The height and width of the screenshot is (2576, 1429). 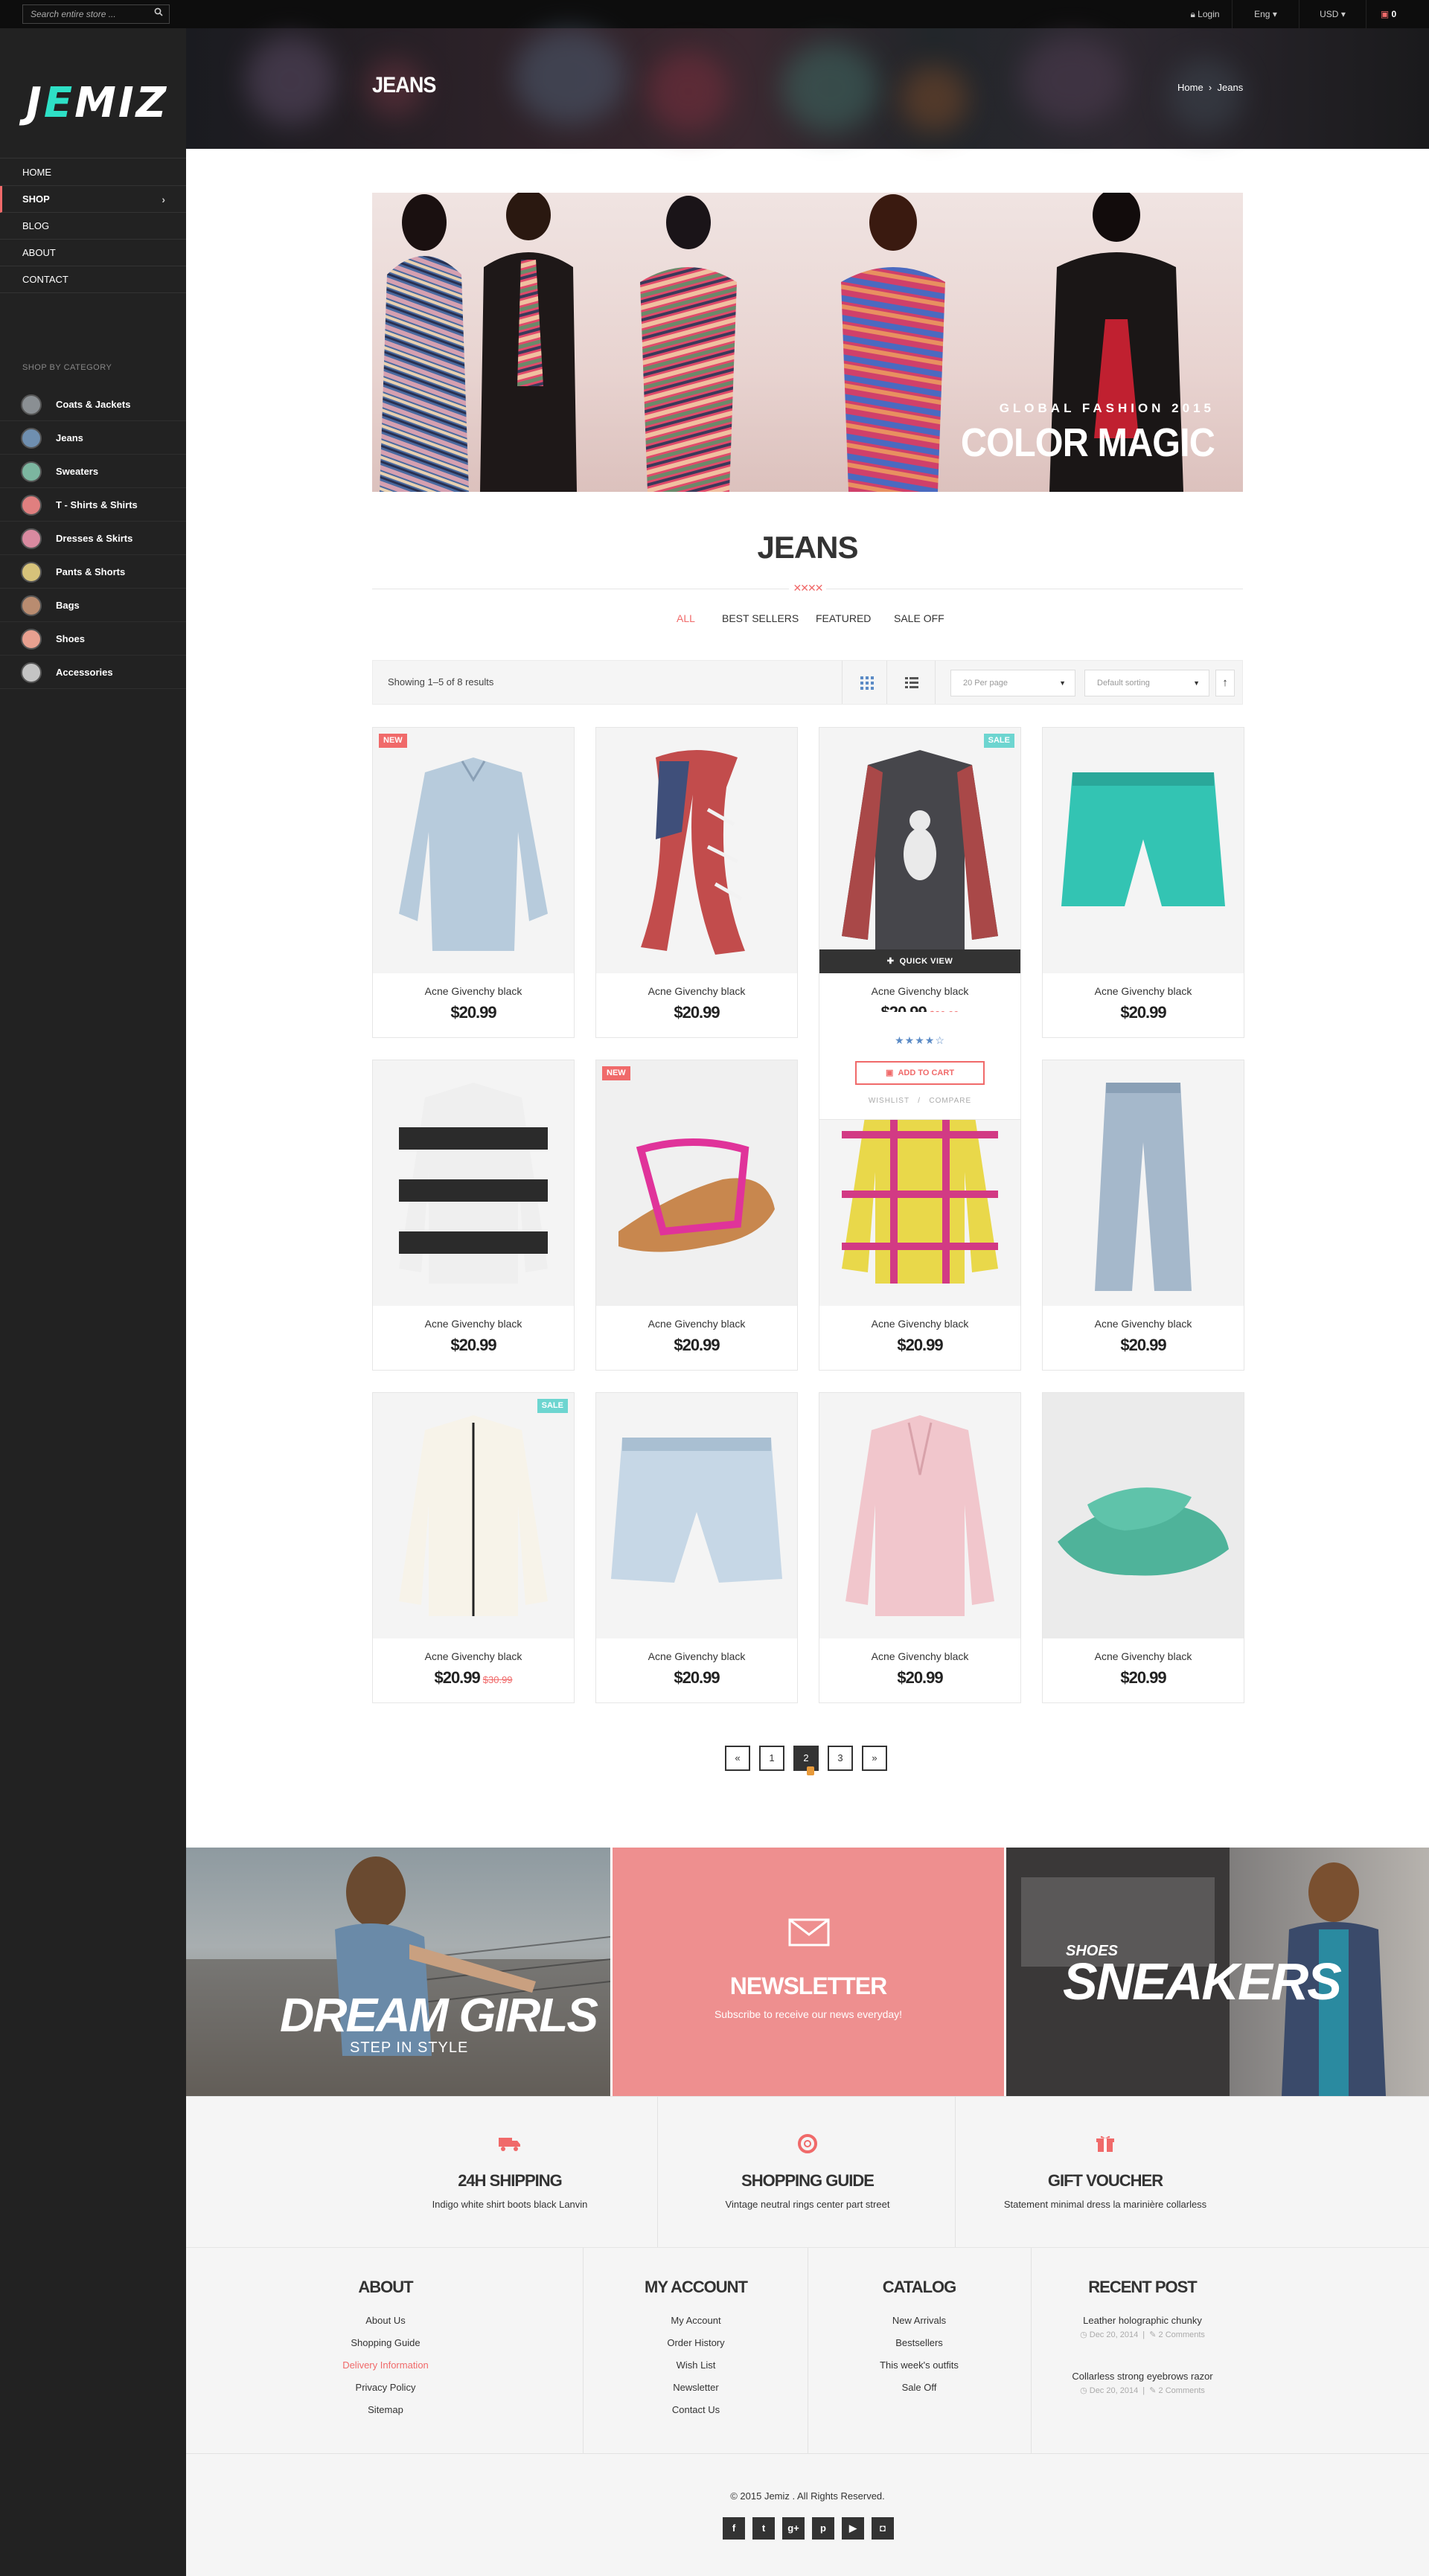 What do you see at coordinates (840, 1759) in the screenshot?
I see `pagination-page: 3` at bounding box center [840, 1759].